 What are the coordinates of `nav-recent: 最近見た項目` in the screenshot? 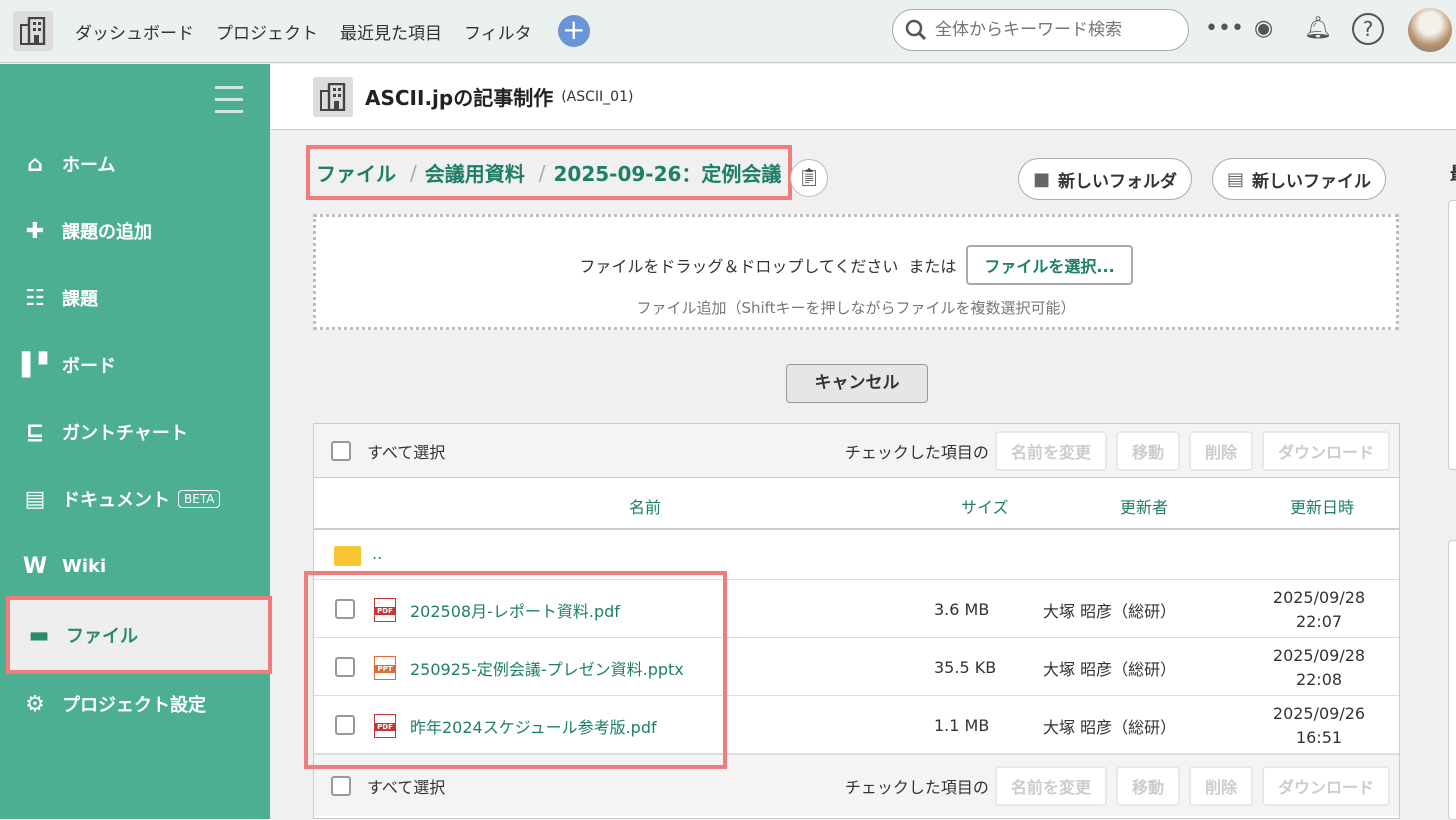 It's located at (391, 31).